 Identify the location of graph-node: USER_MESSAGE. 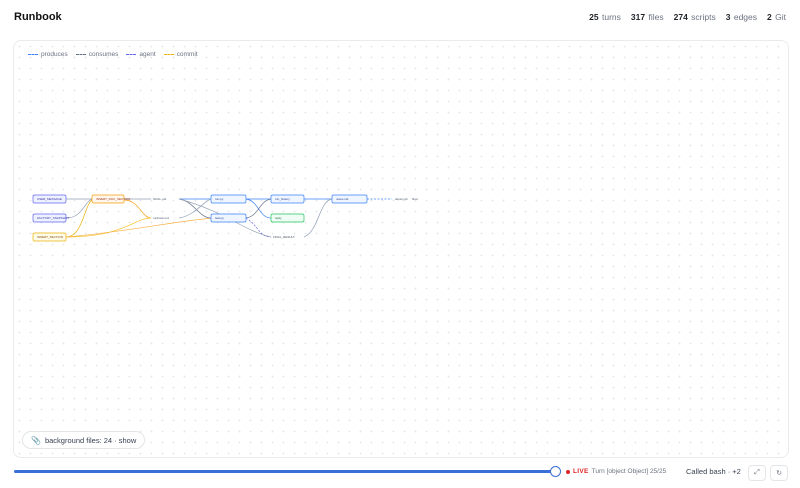
(49, 199).